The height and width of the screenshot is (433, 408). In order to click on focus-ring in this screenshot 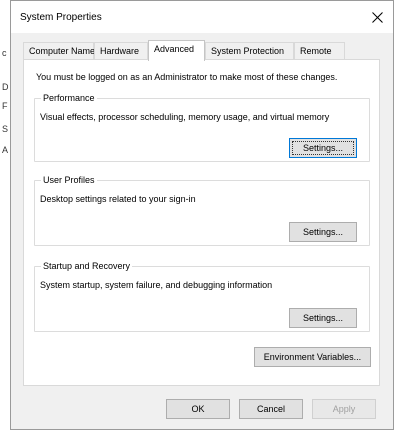, I will do `click(323, 148)`.